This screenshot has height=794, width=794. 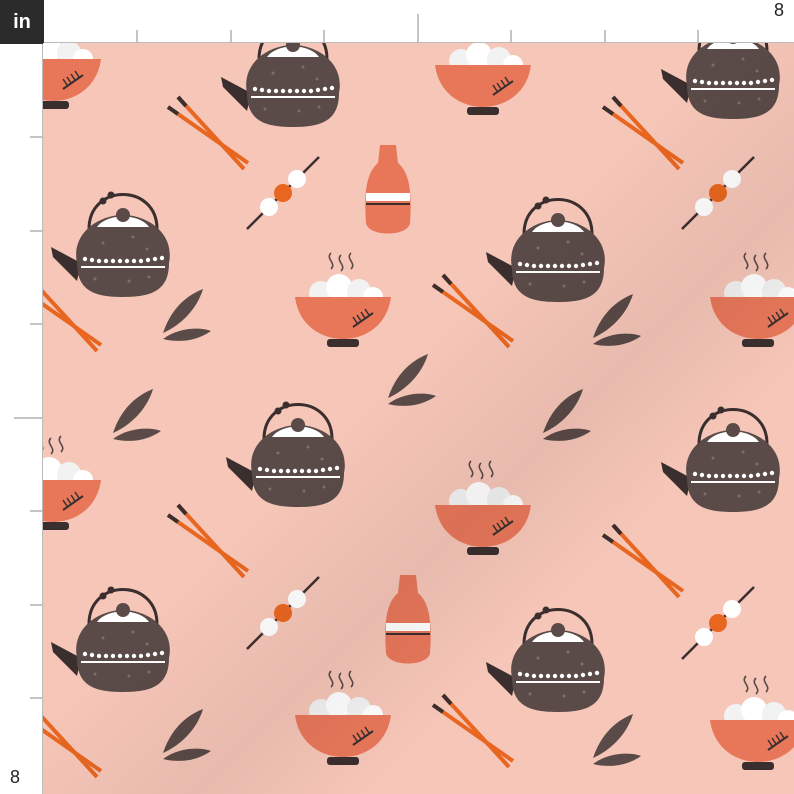 I want to click on left-ruler: 8, so click(x=21, y=419).